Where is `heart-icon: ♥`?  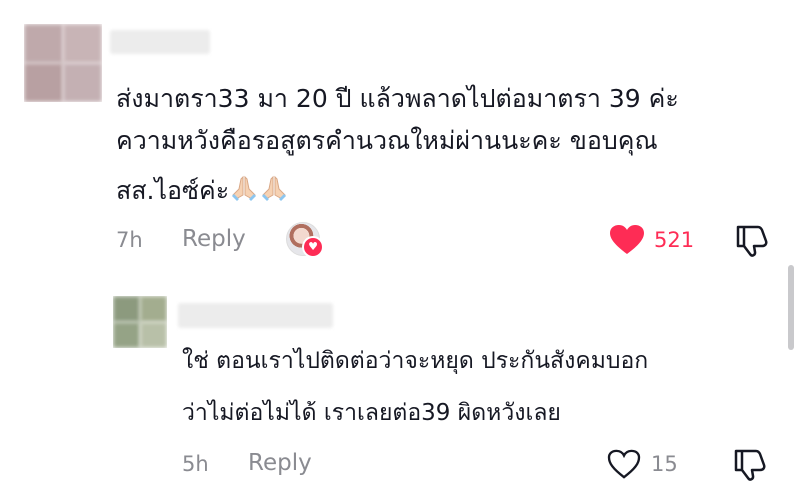
heart-icon: ♥ is located at coordinates (313, 247).